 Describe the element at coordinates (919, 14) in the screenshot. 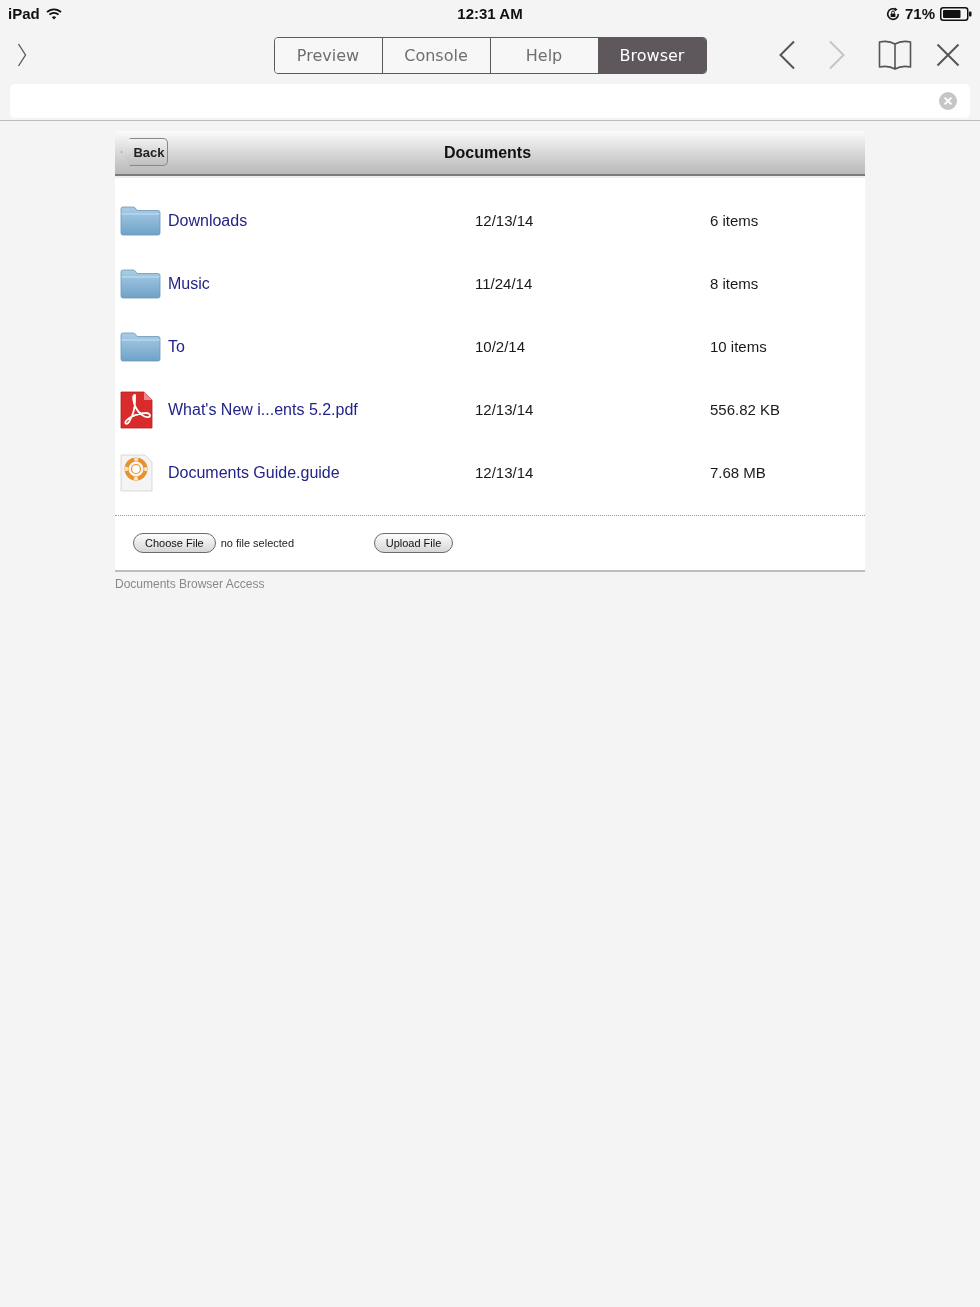

I see `battery-percent: 71%` at that location.